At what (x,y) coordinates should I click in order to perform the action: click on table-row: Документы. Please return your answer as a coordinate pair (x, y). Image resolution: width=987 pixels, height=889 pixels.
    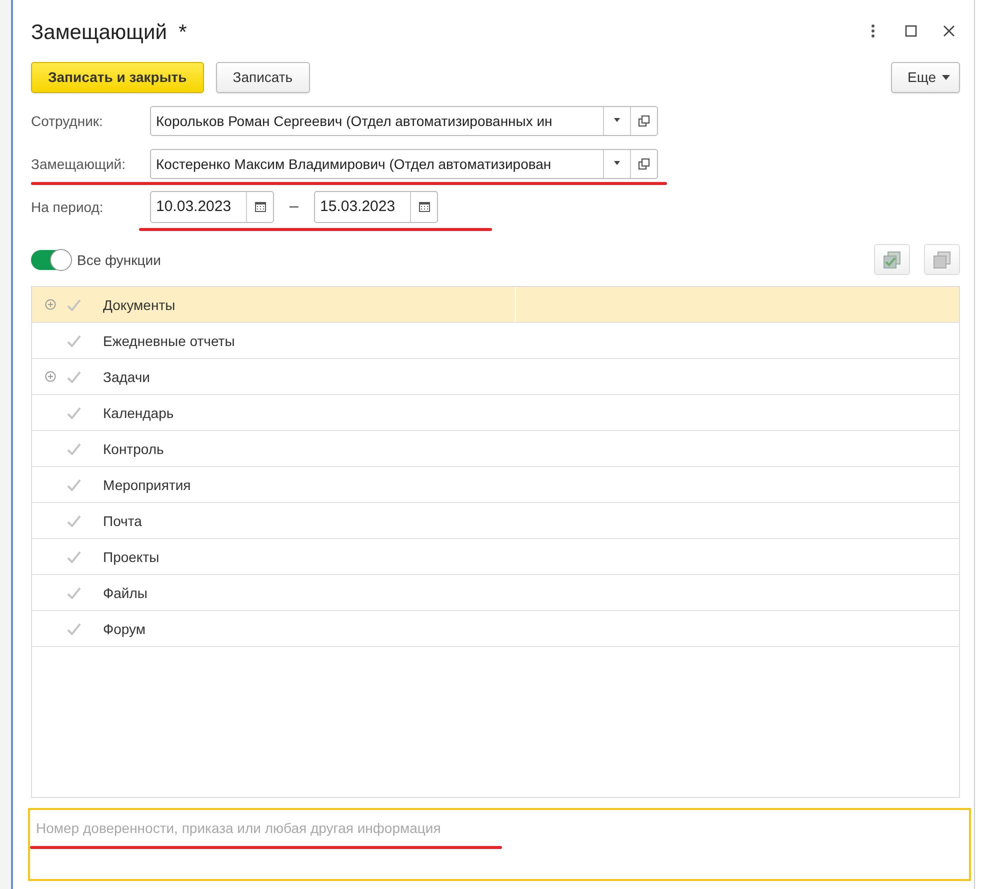
    Looking at the image, I should click on (495, 305).